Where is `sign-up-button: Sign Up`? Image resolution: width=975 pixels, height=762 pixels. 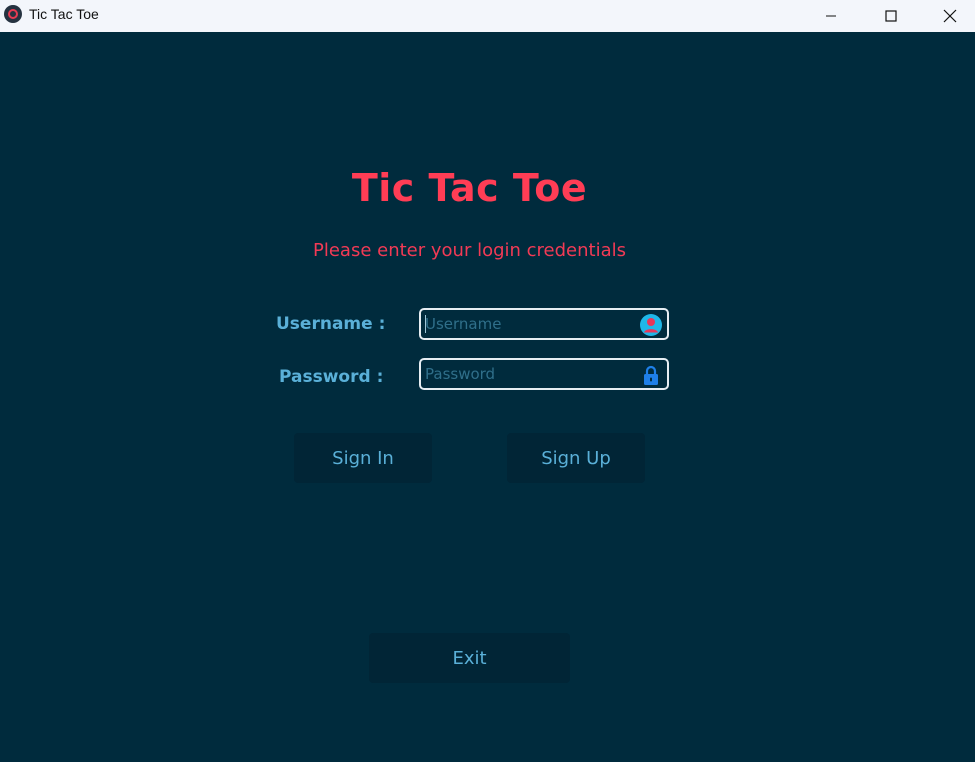
sign-up-button: Sign Up is located at coordinates (576, 458).